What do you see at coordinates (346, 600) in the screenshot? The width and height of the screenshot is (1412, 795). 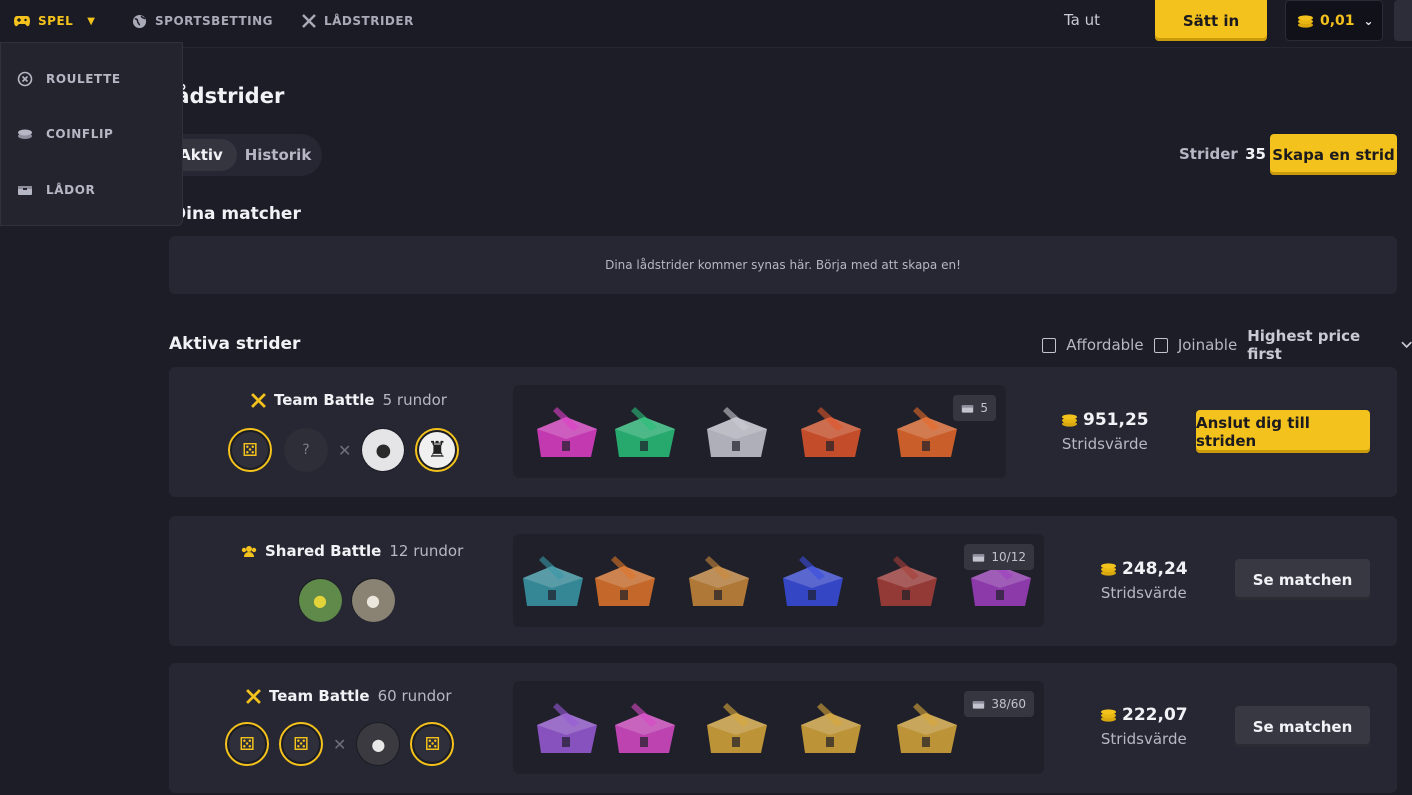 I see `battle-players: ● ●` at bounding box center [346, 600].